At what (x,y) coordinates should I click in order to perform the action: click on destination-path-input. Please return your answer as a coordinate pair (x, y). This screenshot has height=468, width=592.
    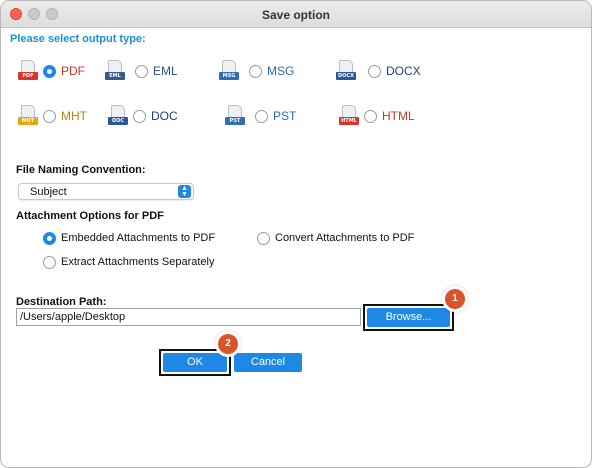
    Looking at the image, I should click on (188, 317).